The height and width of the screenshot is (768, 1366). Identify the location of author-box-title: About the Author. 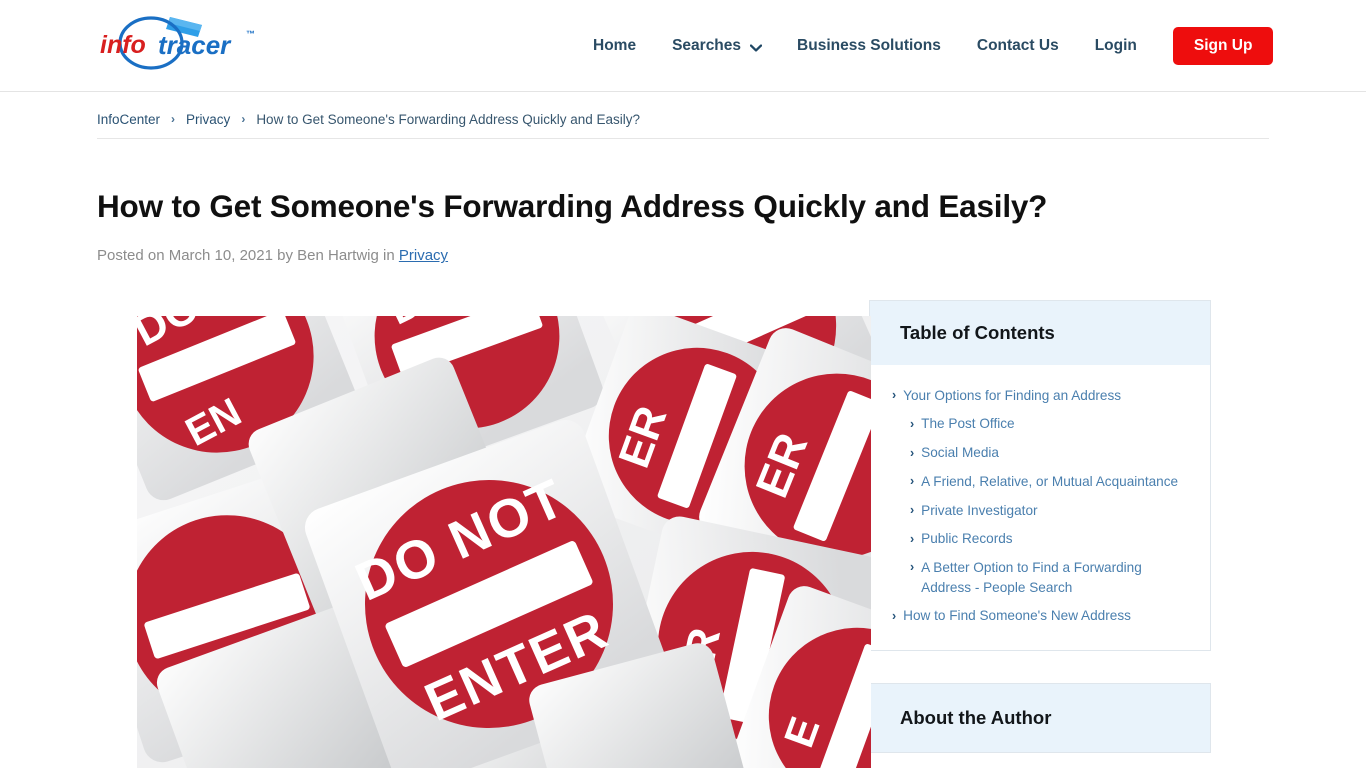
(976, 718).